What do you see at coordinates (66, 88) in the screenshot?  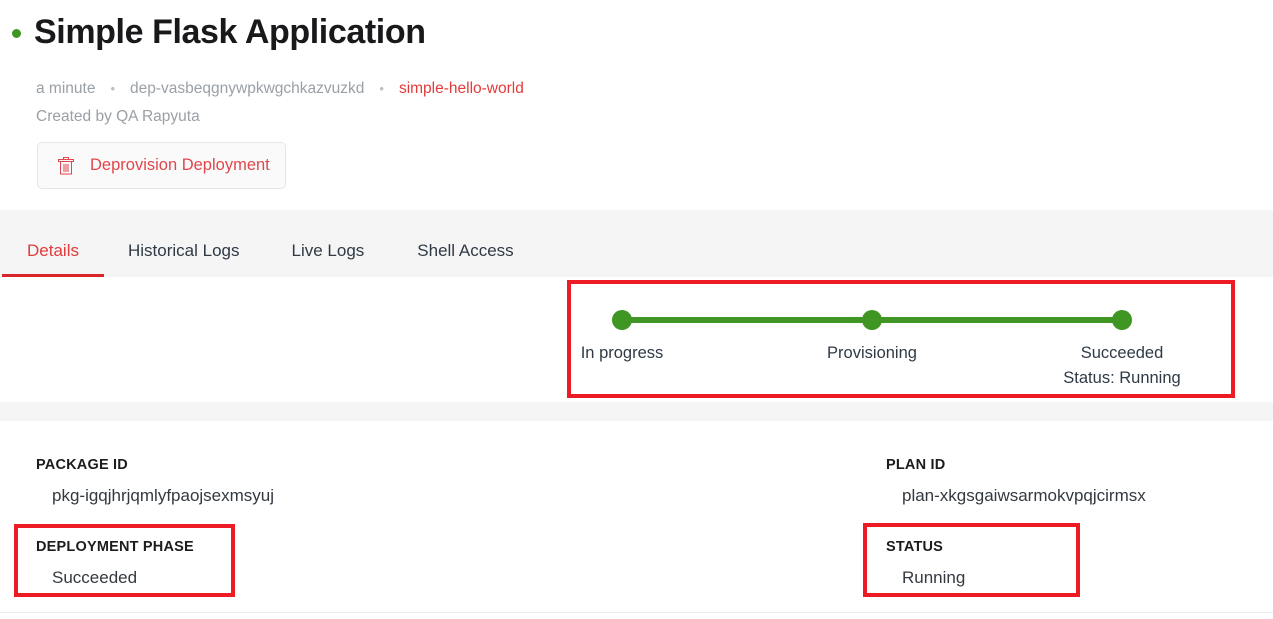 I see `meta-age: a minute` at bounding box center [66, 88].